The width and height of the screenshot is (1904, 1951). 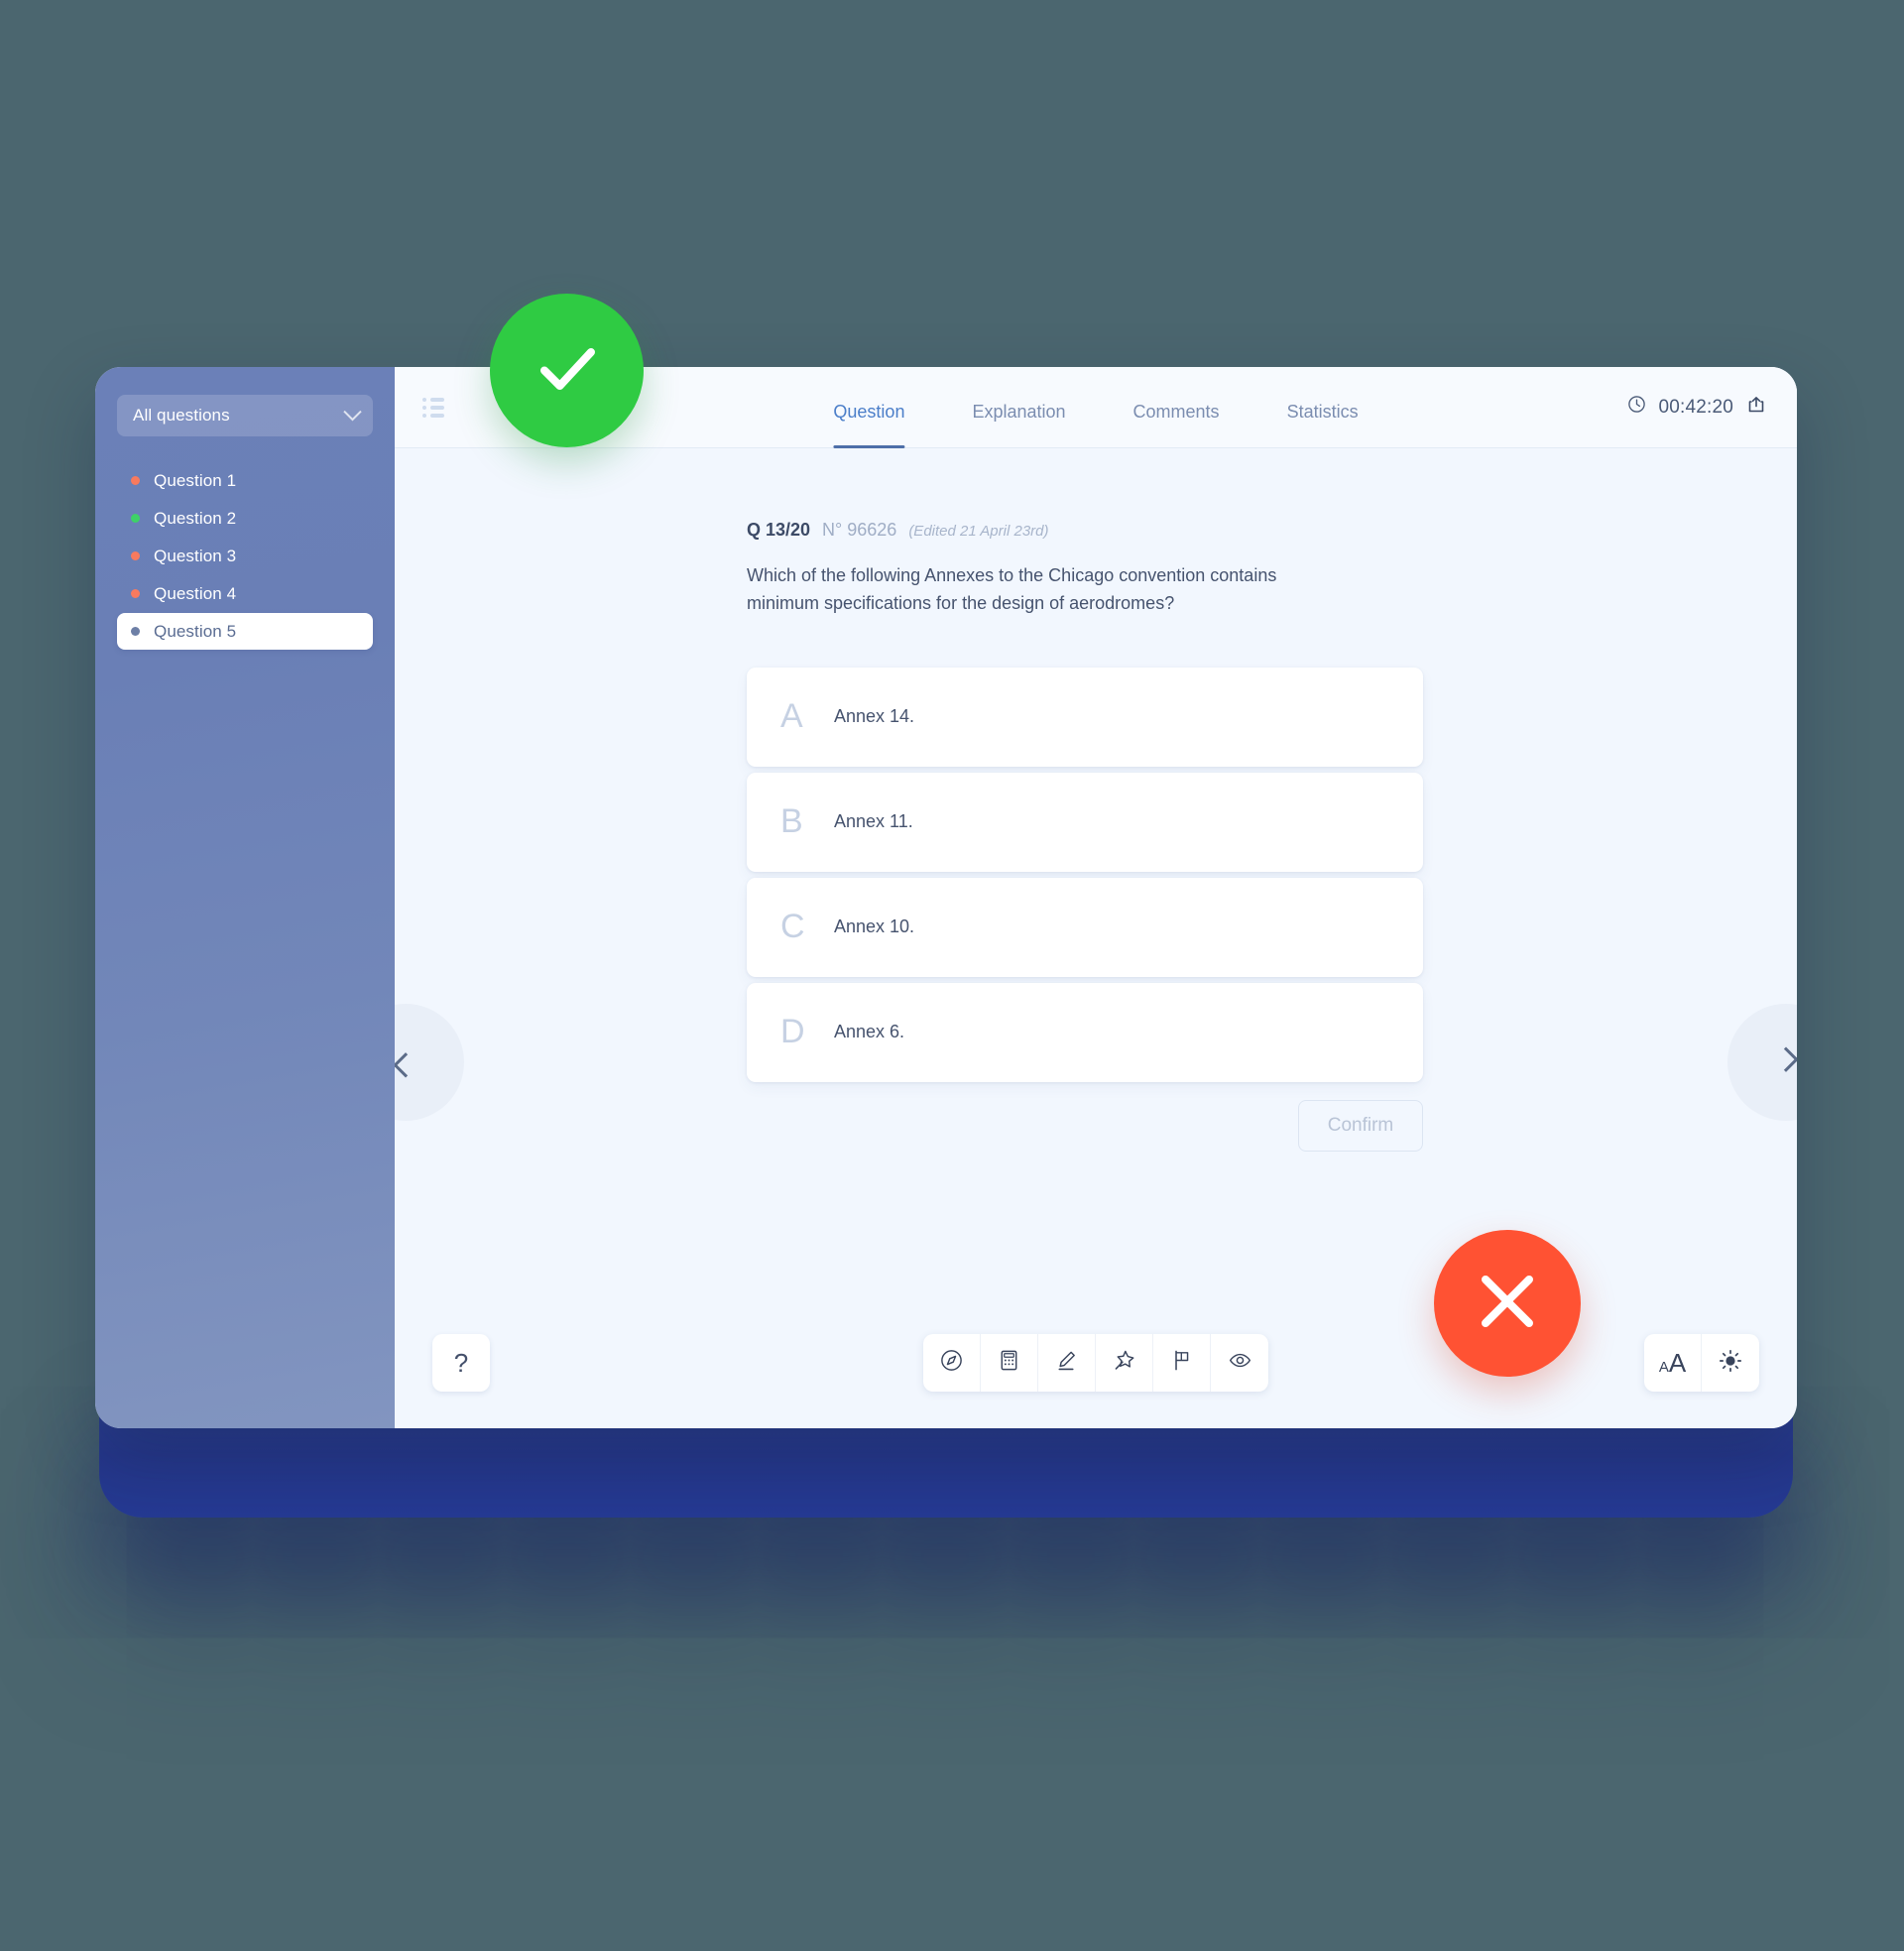 I want to click on display-controls: AA, so click(x=1701, y=1363).